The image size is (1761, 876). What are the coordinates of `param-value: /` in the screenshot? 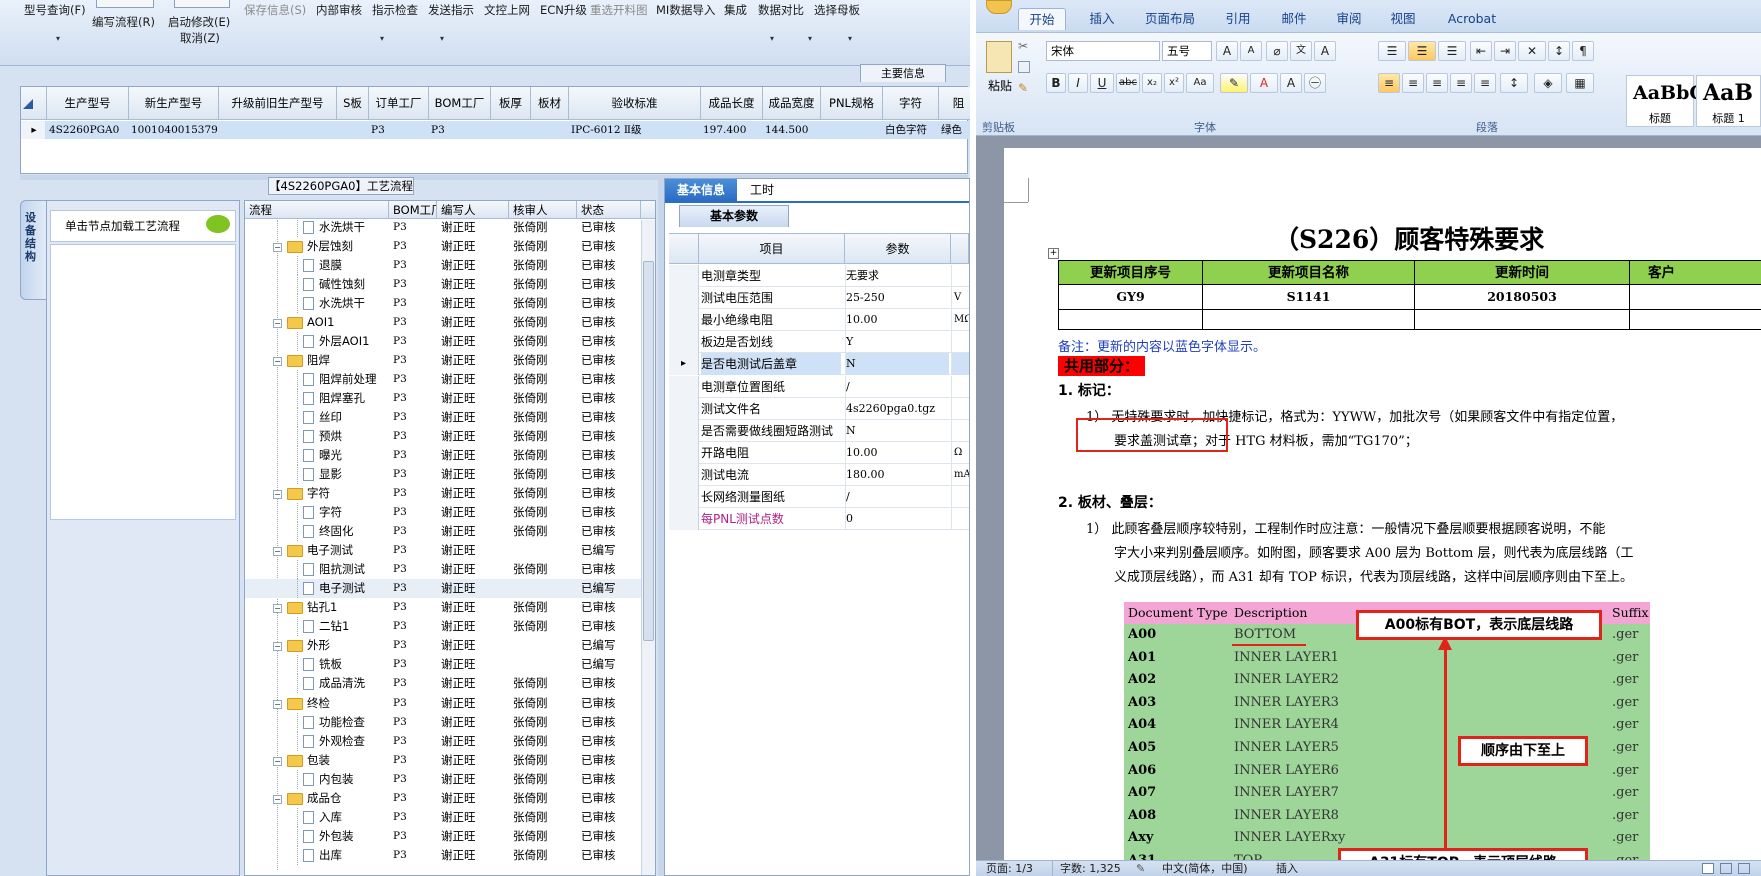 It's located at (897, 386).